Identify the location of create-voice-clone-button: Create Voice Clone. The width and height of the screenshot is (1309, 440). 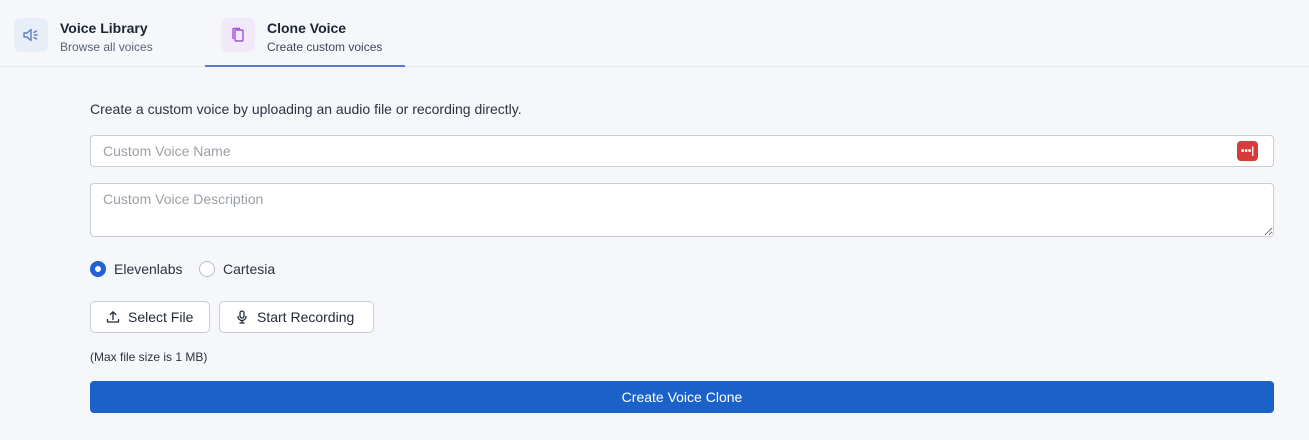
(682, 397).